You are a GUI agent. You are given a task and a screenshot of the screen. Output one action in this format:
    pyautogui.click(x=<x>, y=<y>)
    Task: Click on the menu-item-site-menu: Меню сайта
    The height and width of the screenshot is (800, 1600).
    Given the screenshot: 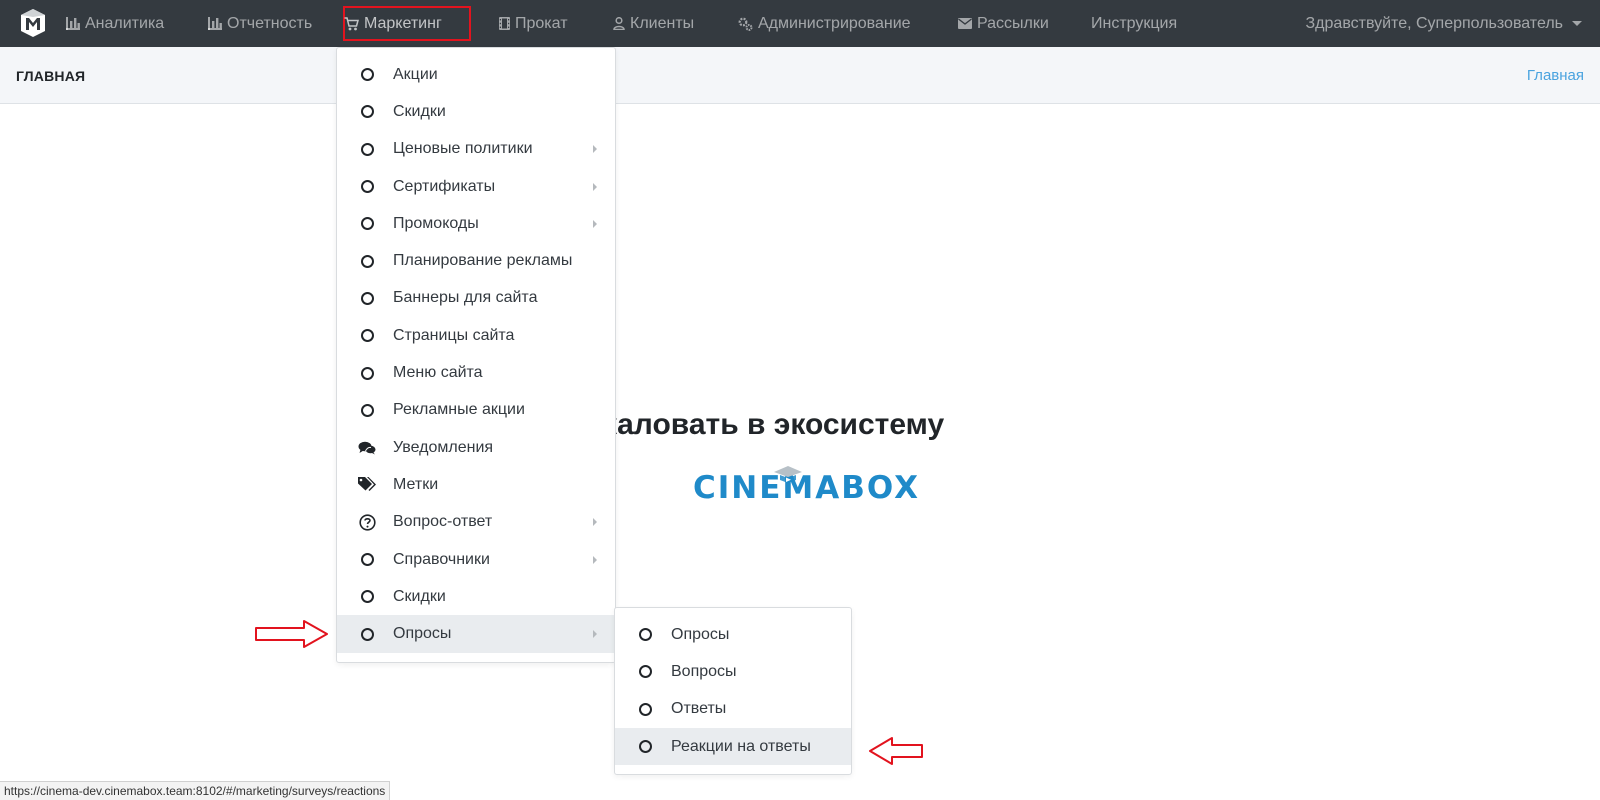 What is the action you would take?
    pyautogui.click(x=476, y=372)
    